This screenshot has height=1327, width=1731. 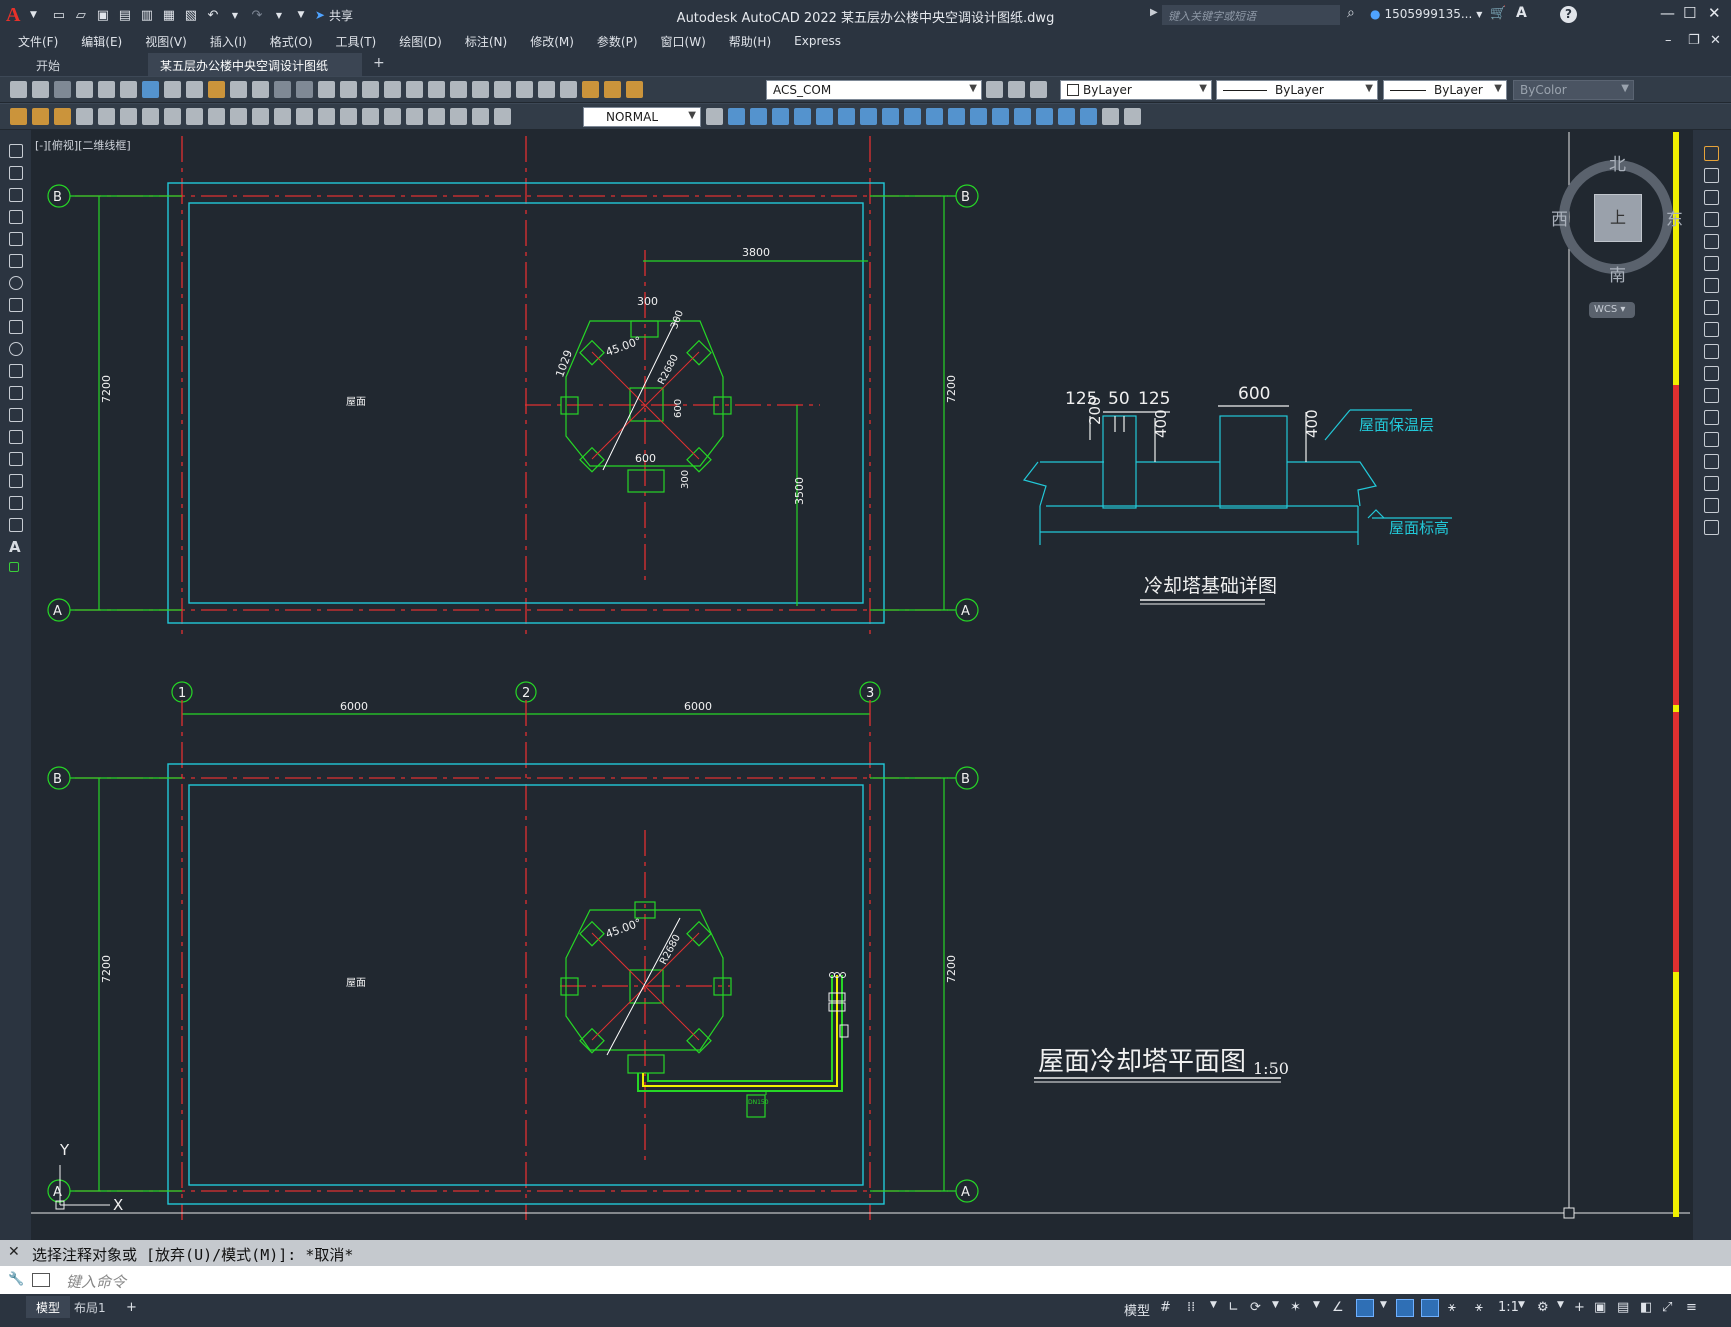 I want to click on copy-icon, so click(x=194, y=89).